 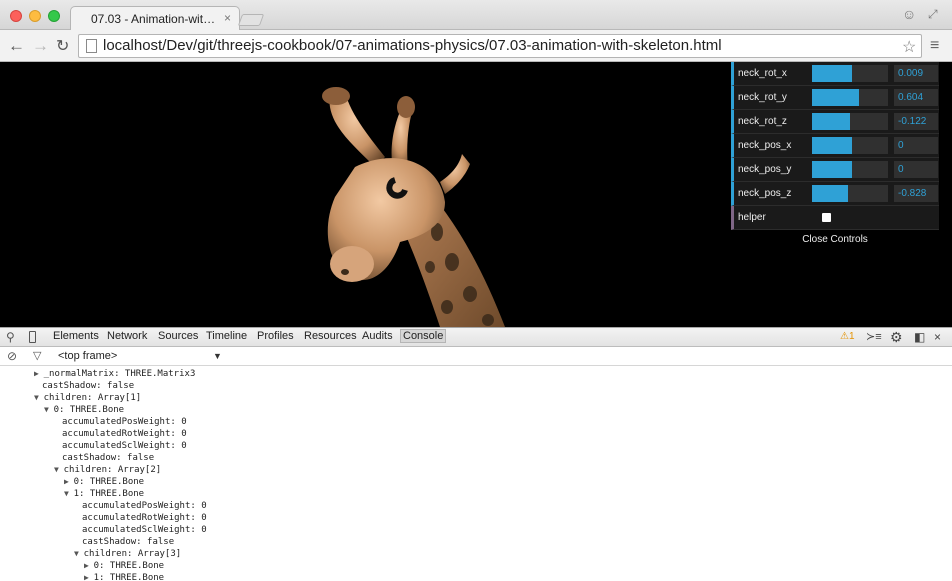 I want to click on console-toolbar: ⊘ ▽ <top frame> ▼, so click(x=476, y=357).